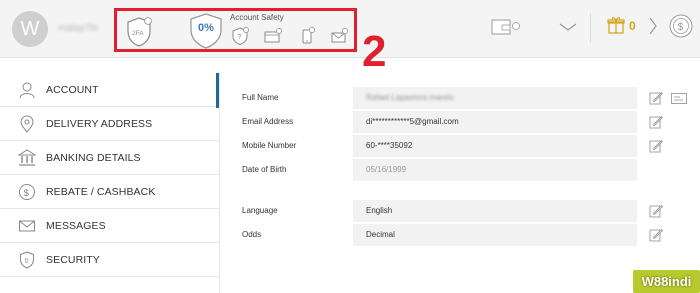  Describe the element at coordinates (307, 36) in the screenshot. I see `mobile-verify-icon` at that location.